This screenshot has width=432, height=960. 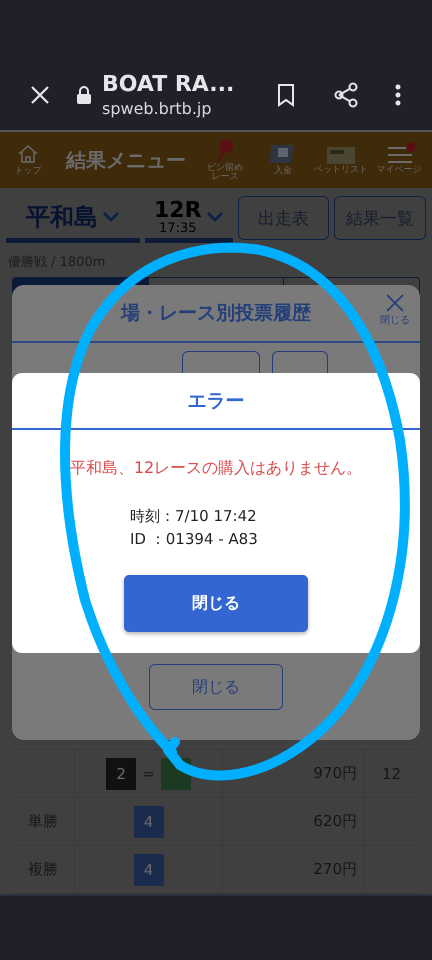 I want to click on detail-text: ID ：01394 - A83, so click(x=194, y=539).